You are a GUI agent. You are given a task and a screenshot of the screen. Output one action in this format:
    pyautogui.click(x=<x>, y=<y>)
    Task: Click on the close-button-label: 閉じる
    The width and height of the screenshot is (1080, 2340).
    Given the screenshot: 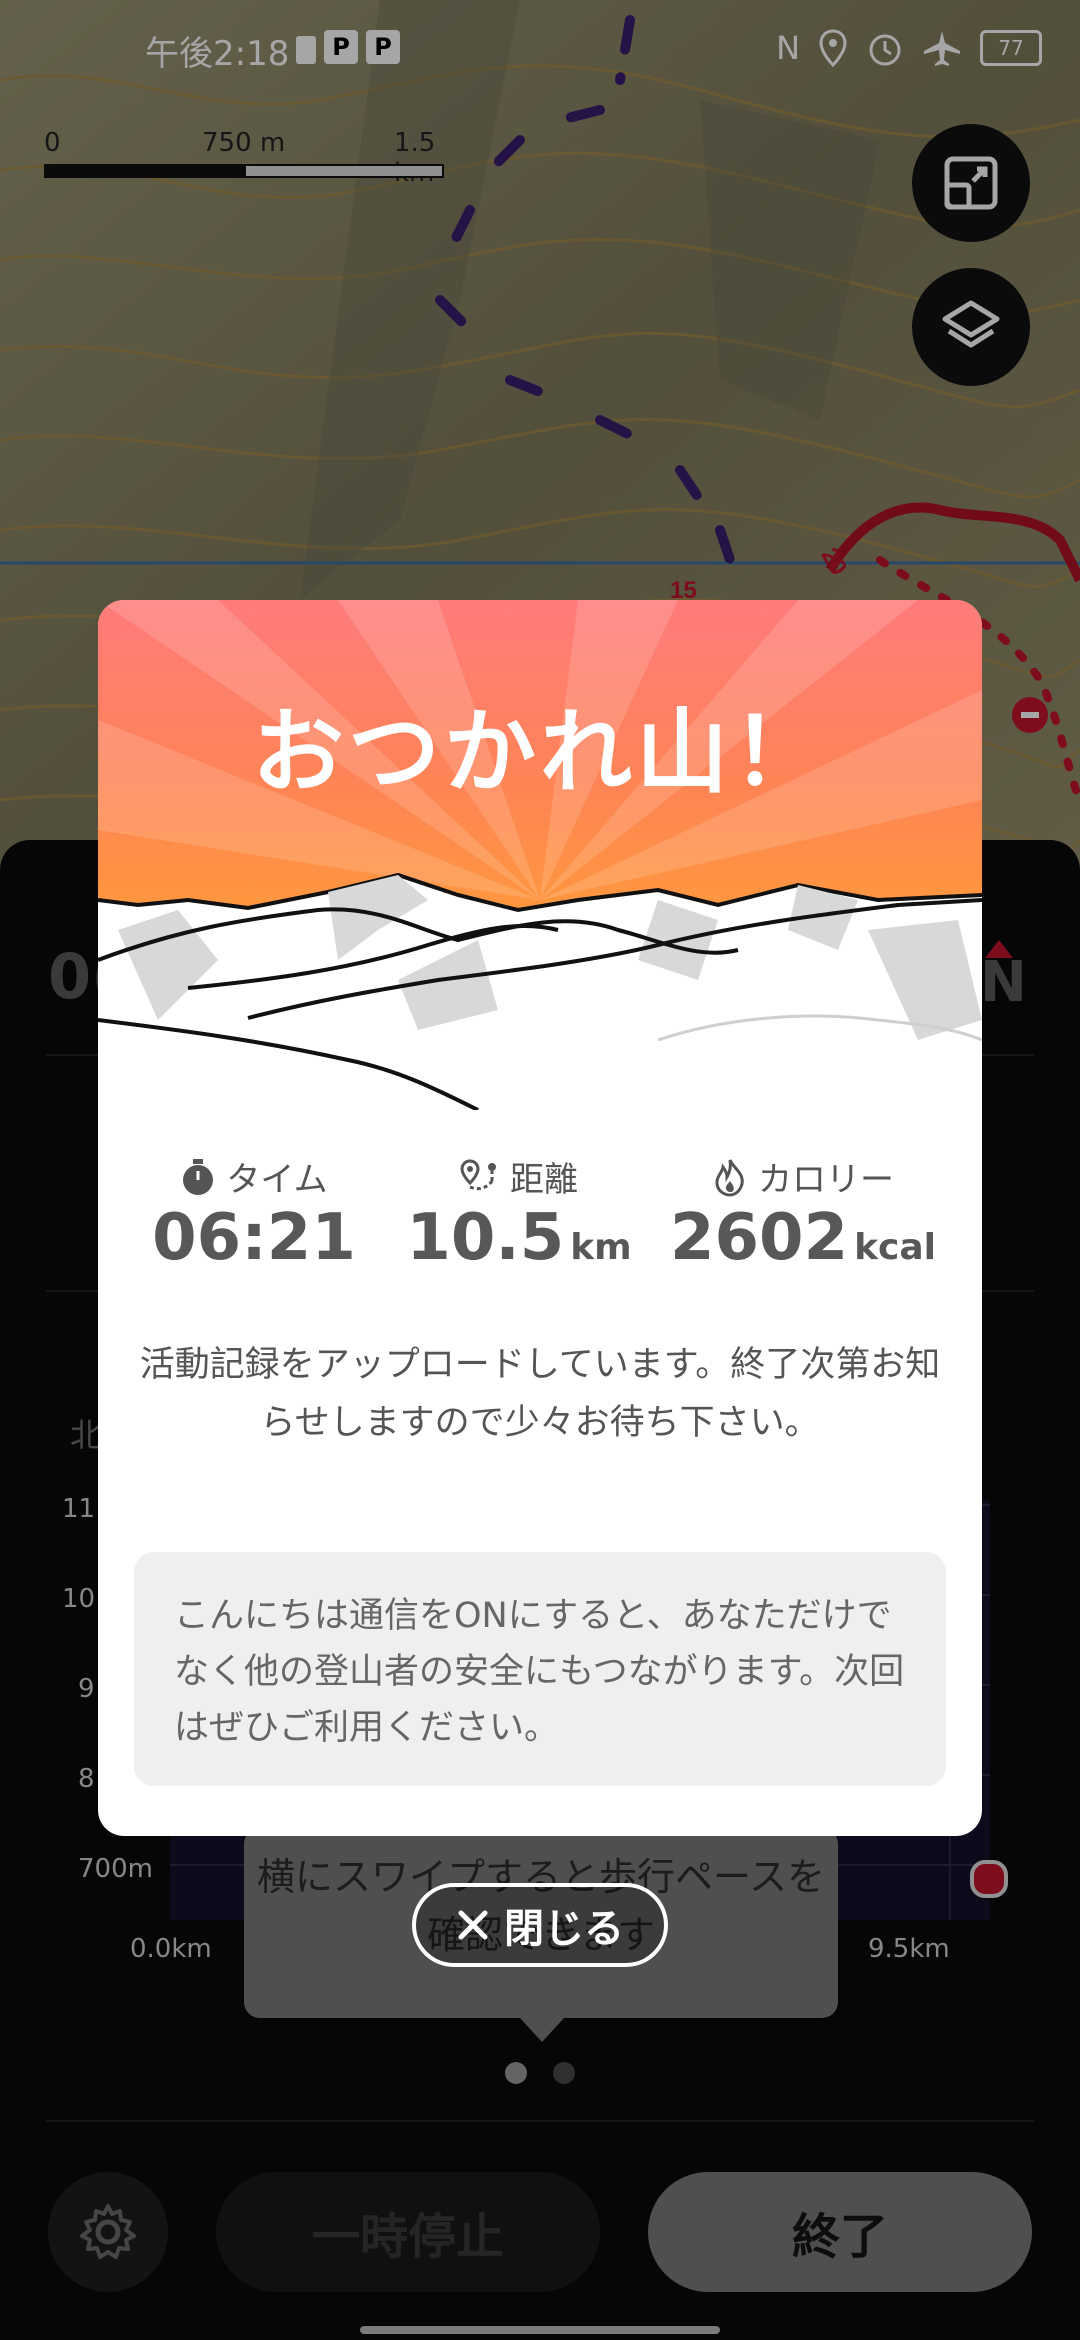 What is the action you would take?
    pyautogui.click(x=564, y=1929)
    